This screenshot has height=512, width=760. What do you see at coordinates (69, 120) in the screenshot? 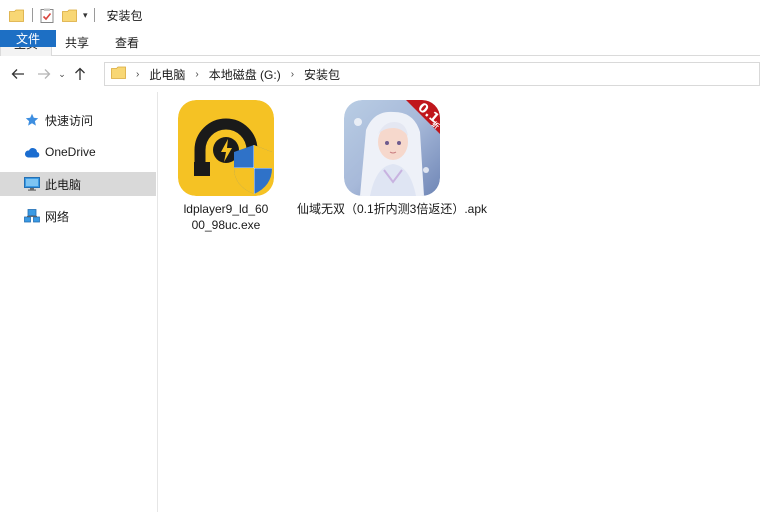
I see `sidebar-item-label: 快速访问` at bounding box center [69, 120].